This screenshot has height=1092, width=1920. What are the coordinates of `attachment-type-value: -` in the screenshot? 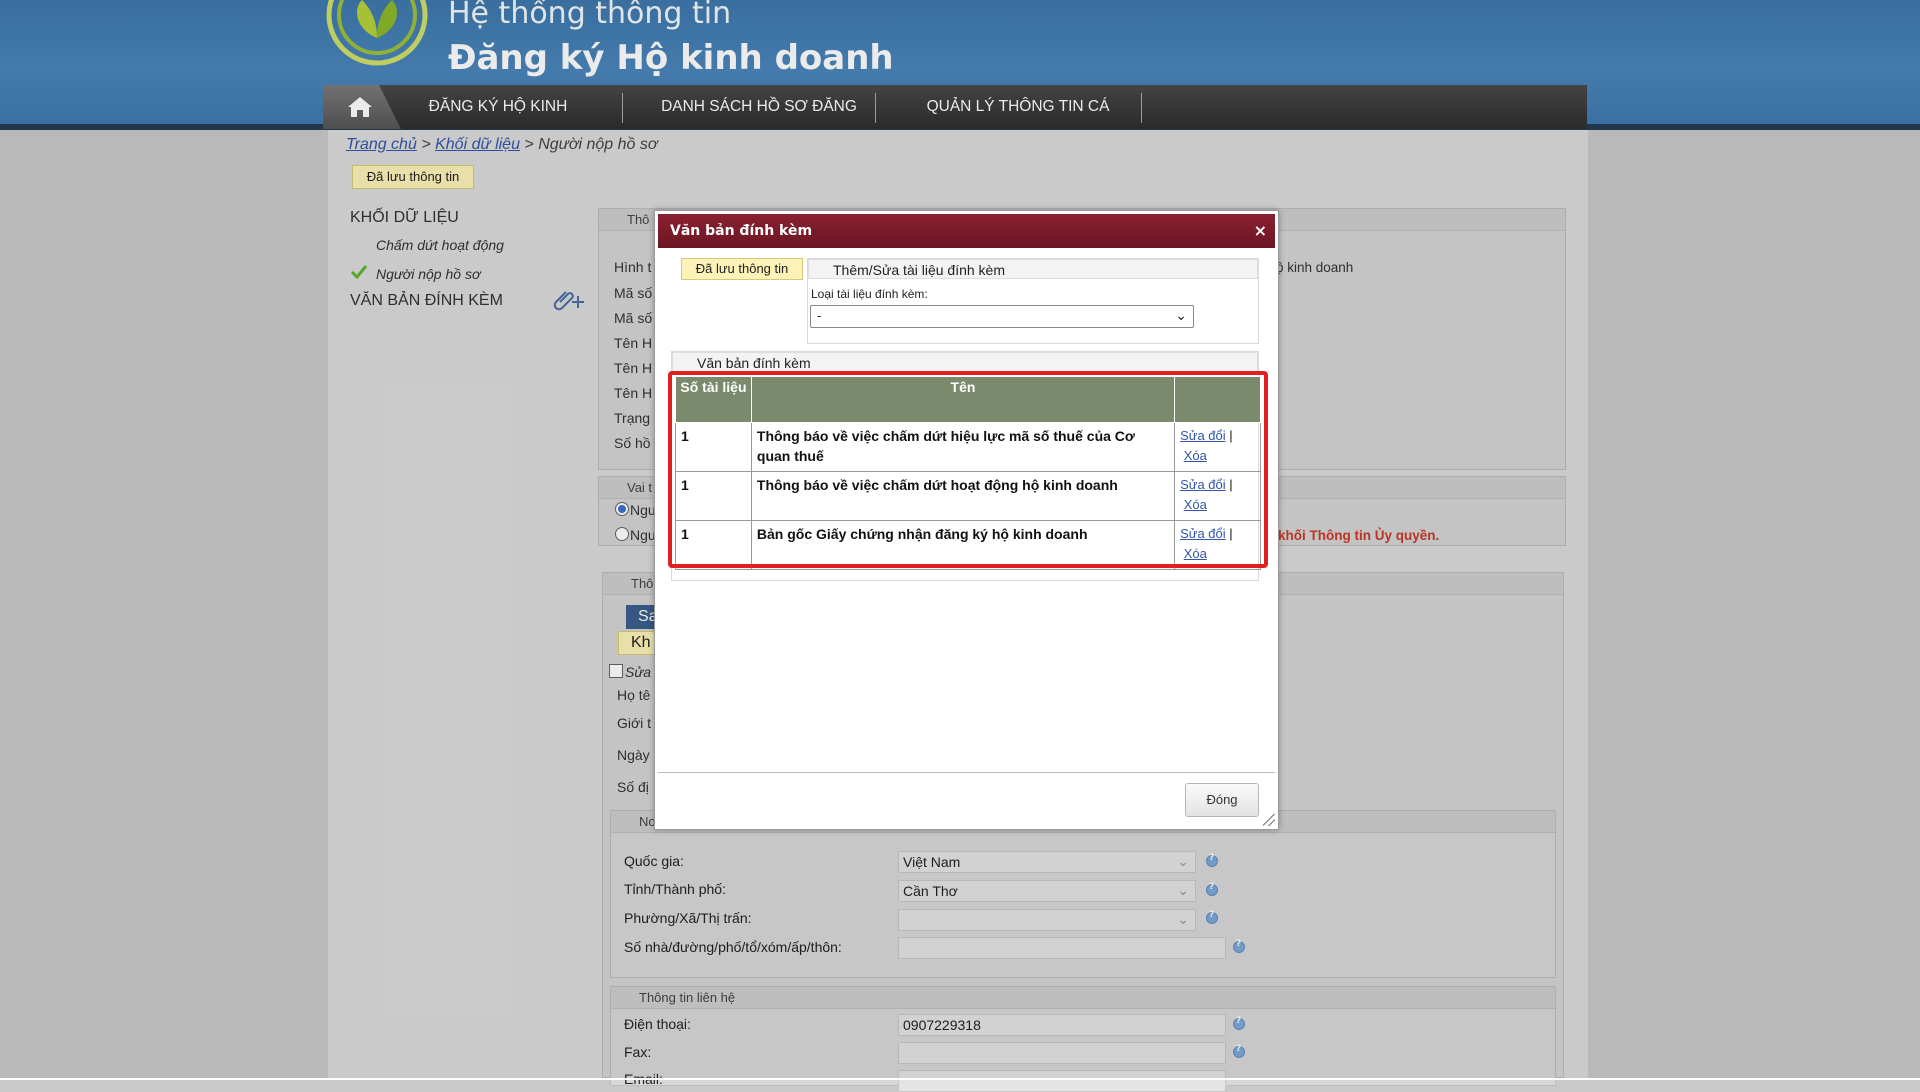 It's located at (819, 315).